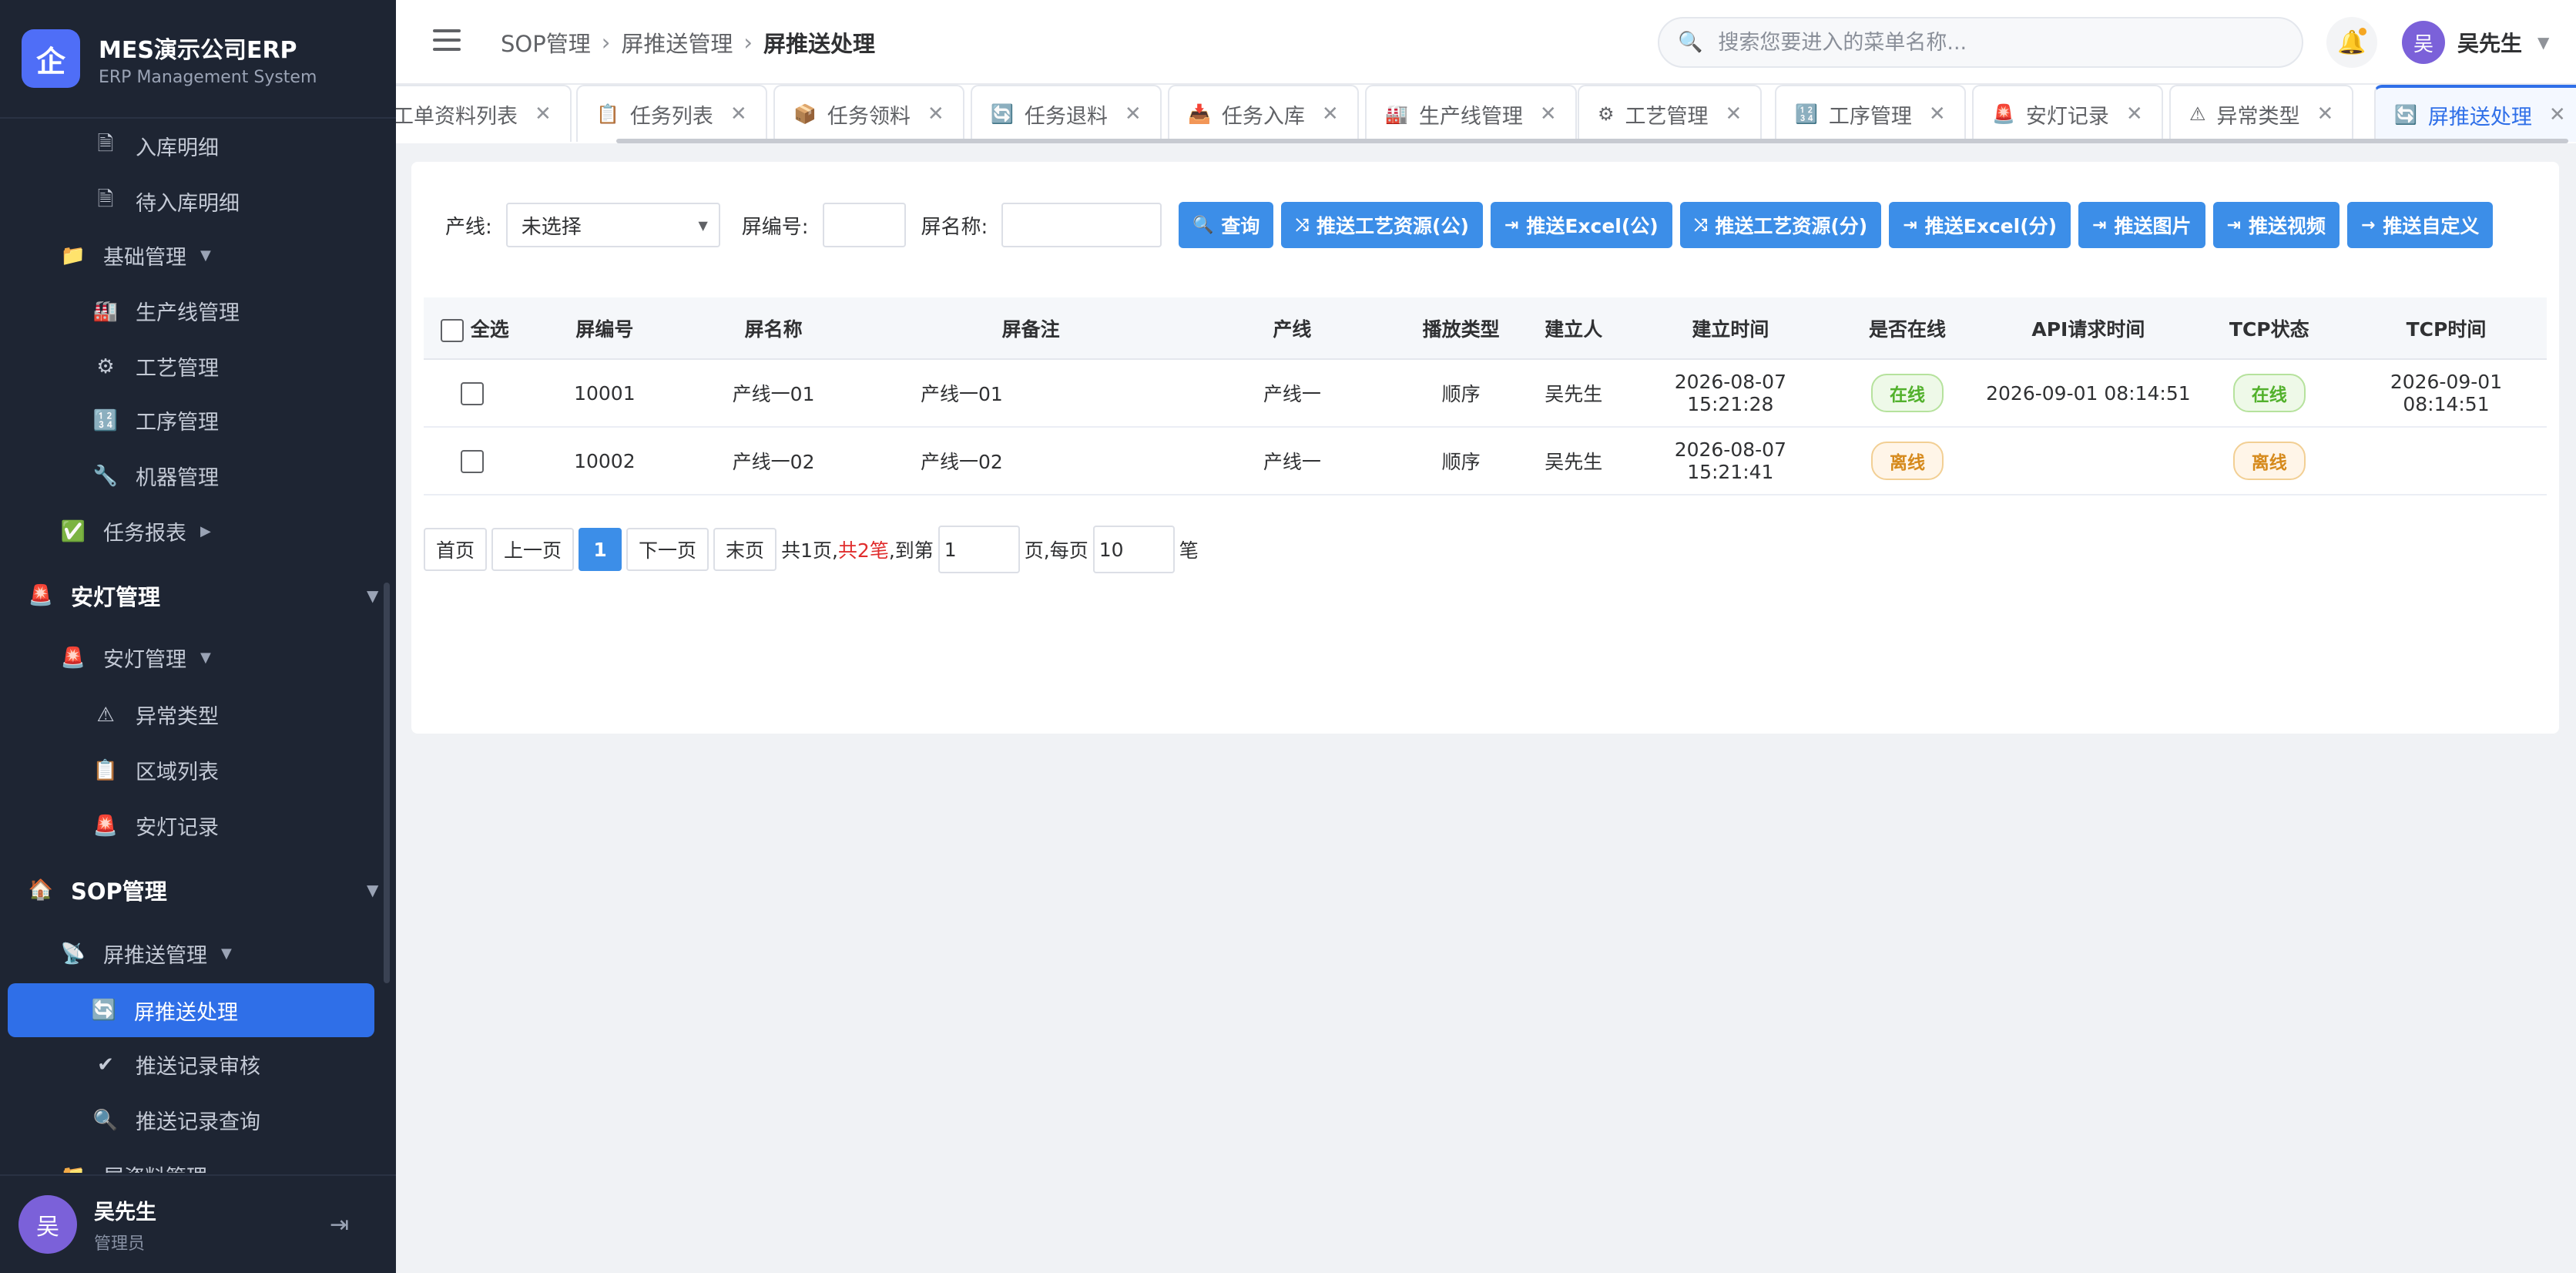  What do you see at coordinates (191, 1010) in the screenshot?
I see `sidebar-item-screen-push-process: 🔄 屏推送处理` at bounding box center [191, 1010].